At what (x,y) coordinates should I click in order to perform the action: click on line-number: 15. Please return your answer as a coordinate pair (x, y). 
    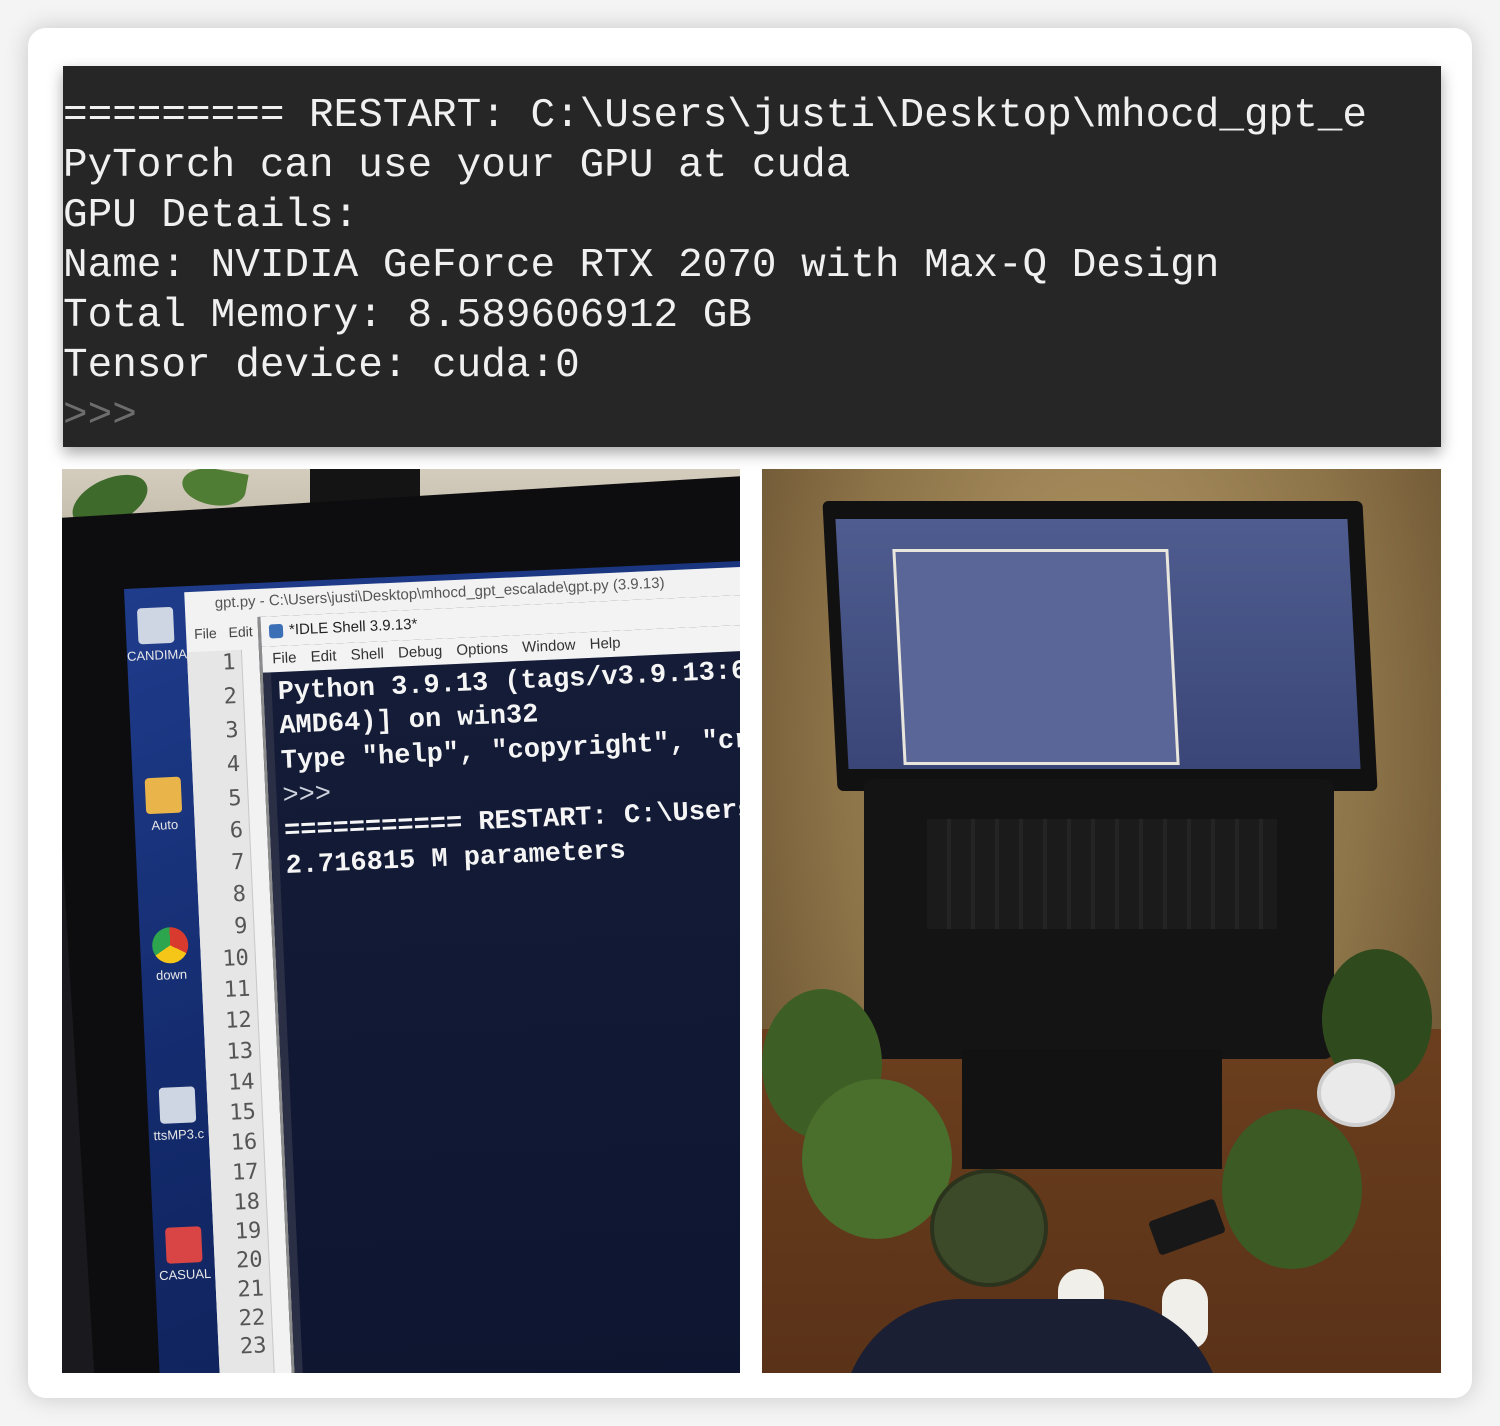
    Looking at the image, I should click on (242, 1112).